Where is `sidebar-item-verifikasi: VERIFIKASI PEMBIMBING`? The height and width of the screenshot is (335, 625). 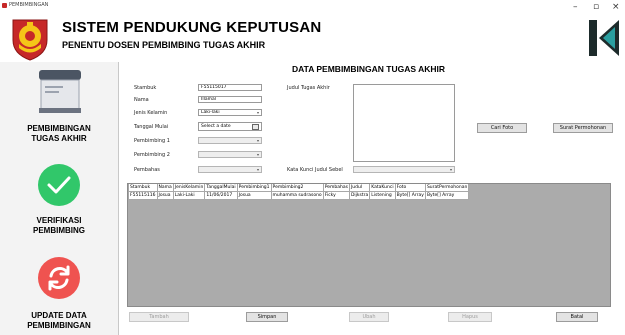
sidebar-item-verifikasi: VERIFIKASI PEMBIMBING is located at coordinates (59, 200).